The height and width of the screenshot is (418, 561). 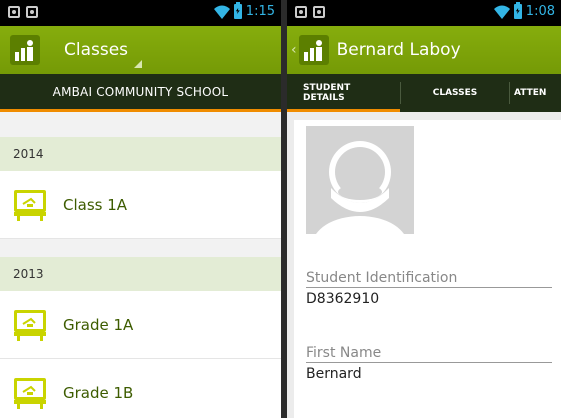 I want to click on tab-label: ATTEN, so click(x=530, y=93).